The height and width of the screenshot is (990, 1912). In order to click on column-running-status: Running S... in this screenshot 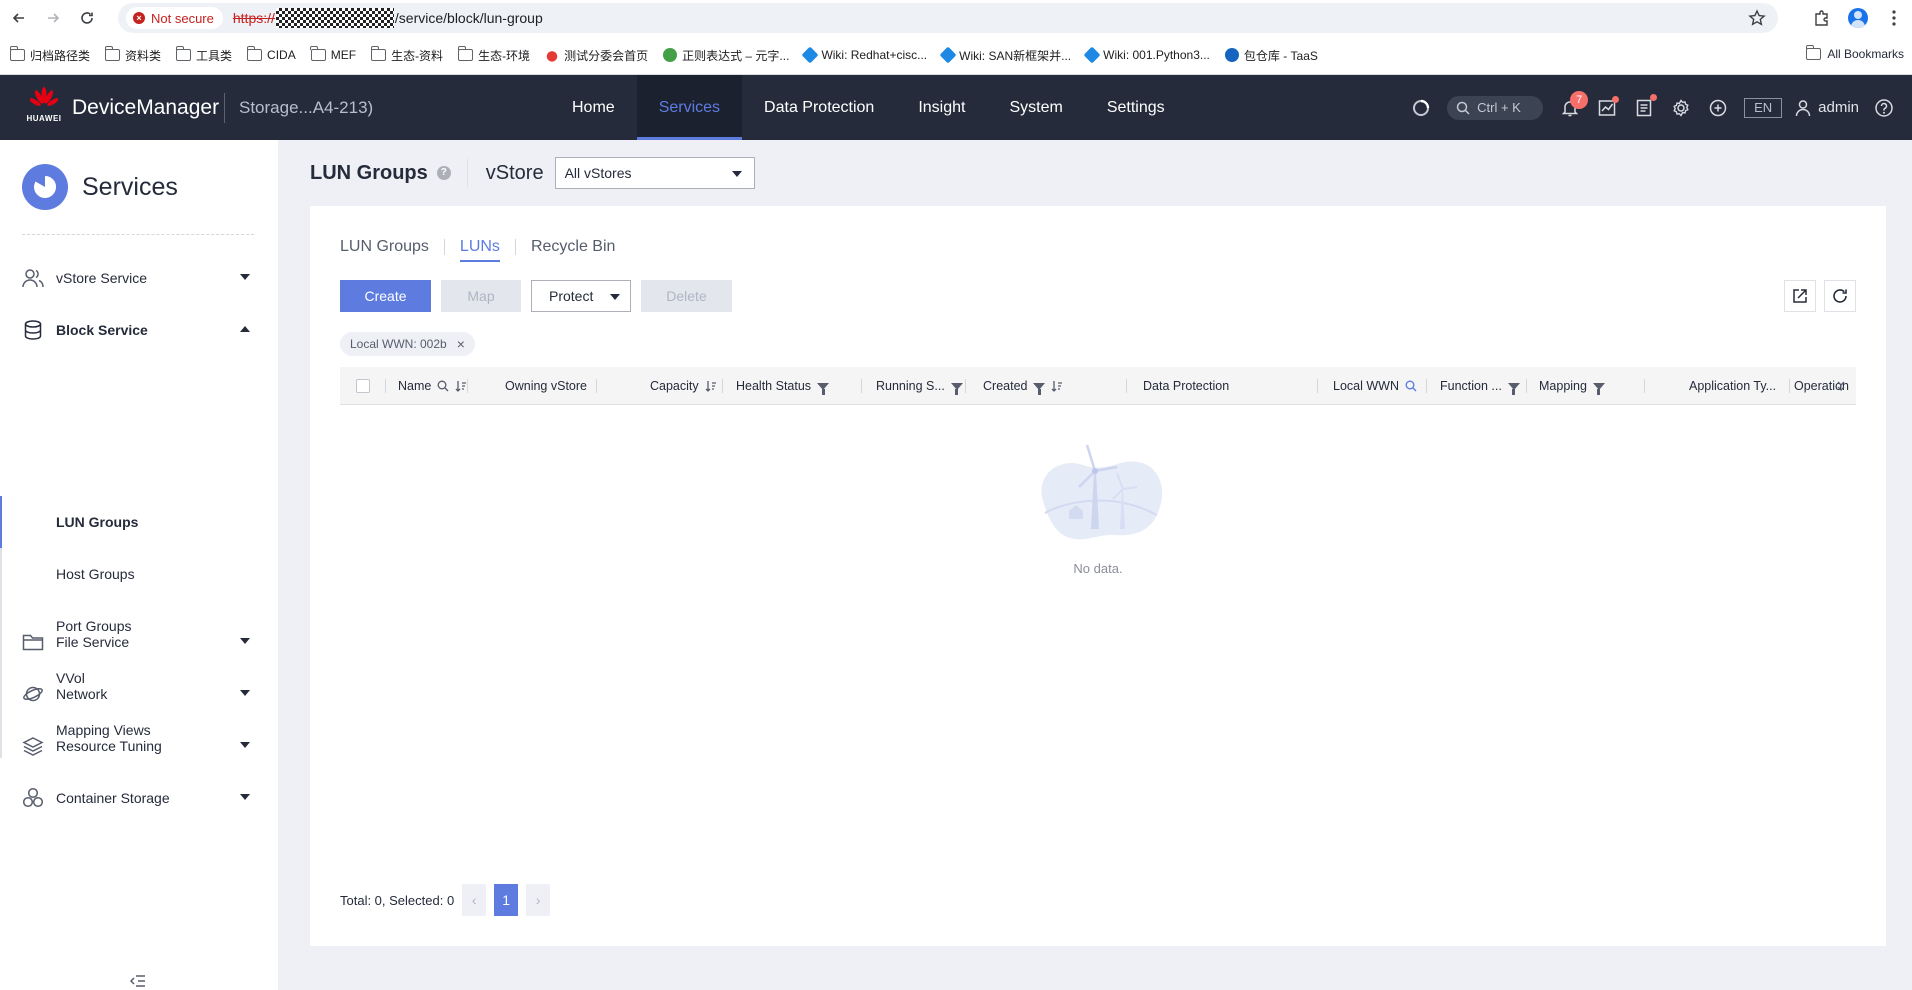, I will do `click(919, 386)`.